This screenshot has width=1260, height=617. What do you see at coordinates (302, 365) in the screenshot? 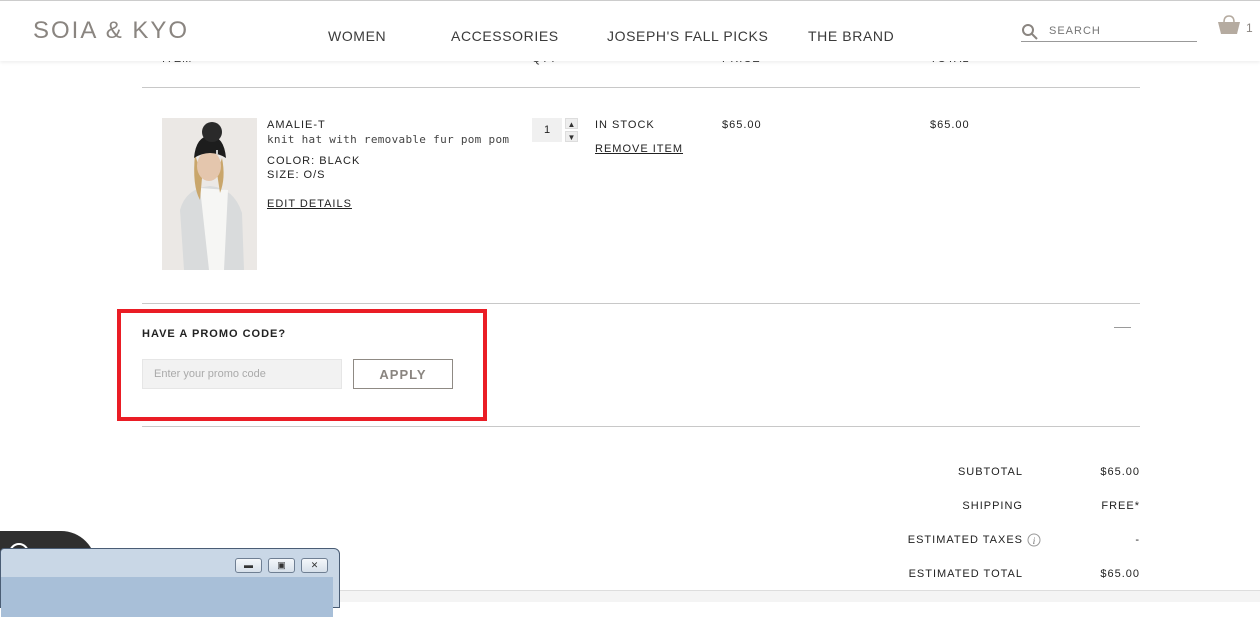
I see `promo-highlight-box` at bounding box center [302, 365].